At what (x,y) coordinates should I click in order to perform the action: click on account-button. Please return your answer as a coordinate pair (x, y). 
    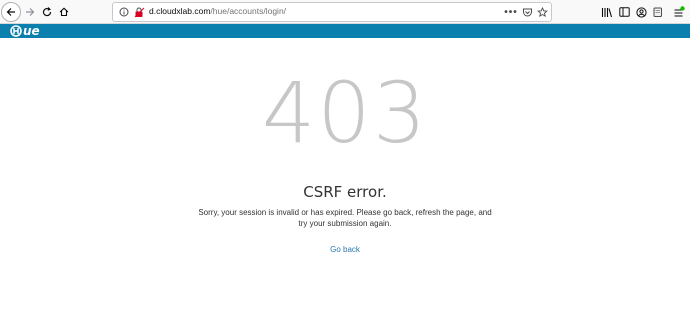
    Looking at the image, I should click on (641, 12).